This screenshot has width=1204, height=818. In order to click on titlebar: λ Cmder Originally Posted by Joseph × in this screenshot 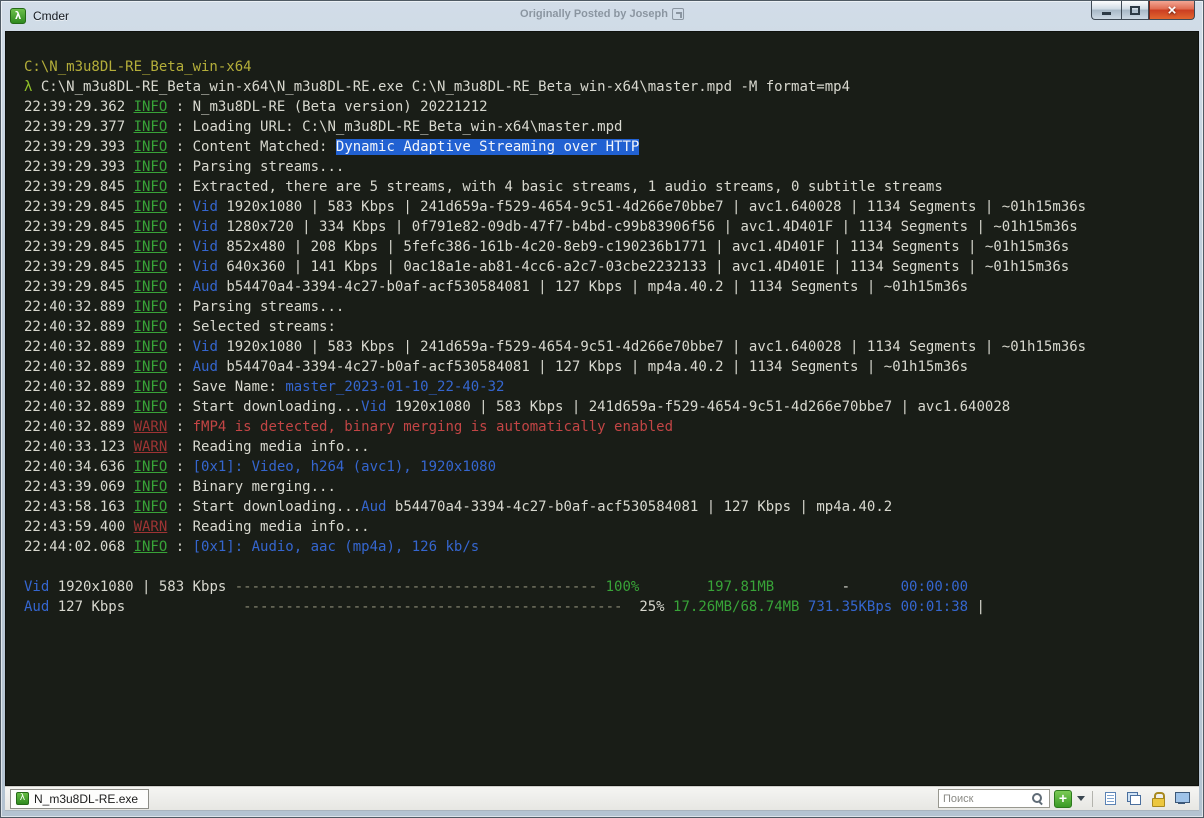, I will do `click(602, 16)`.